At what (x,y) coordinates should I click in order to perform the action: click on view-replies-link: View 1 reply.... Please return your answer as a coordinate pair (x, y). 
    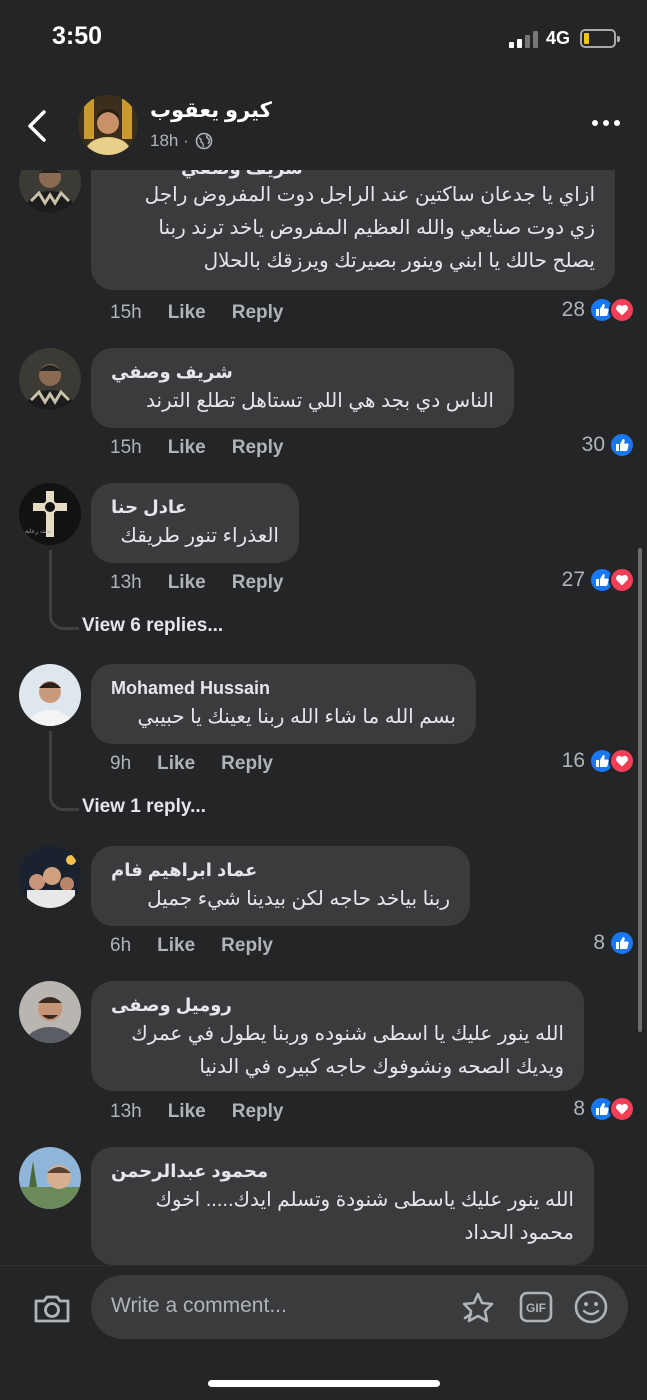
    Looking at the image, I should click on (144, 807).